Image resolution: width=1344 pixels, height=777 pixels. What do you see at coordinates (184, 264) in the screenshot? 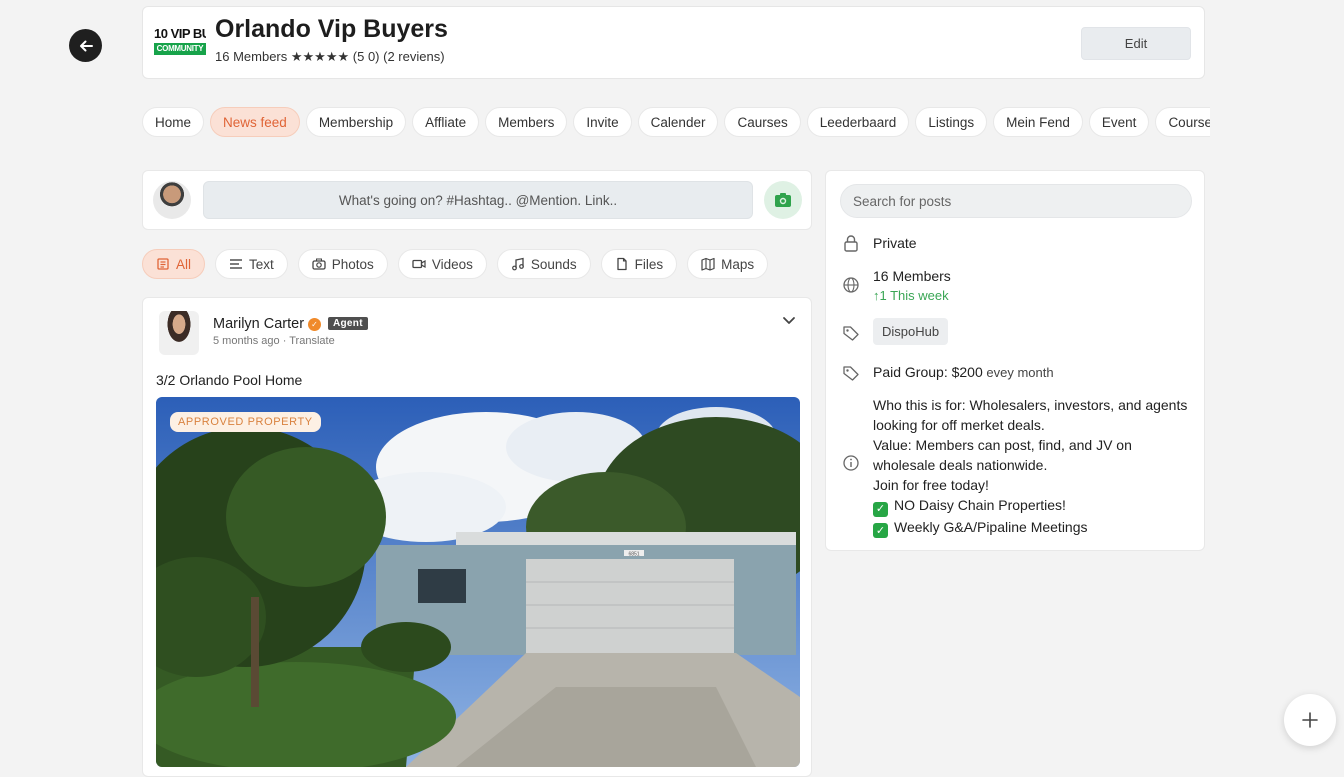
I see `filter-label: All` at bounding box center [184, 264].